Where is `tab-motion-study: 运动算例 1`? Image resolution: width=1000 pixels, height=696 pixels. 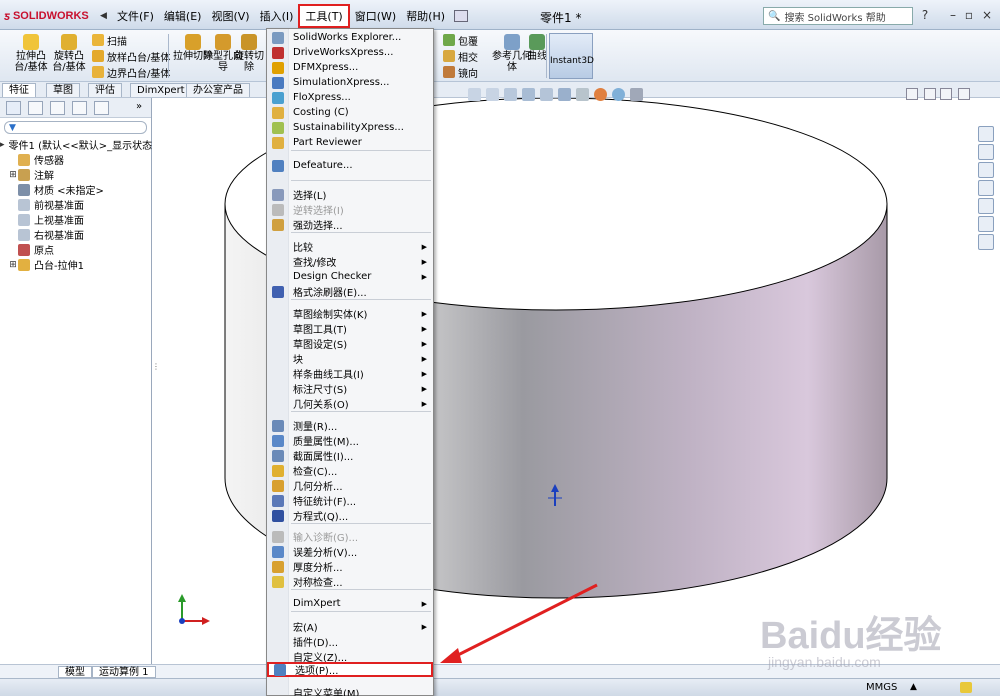 tab-motion-study: 运动算例 1 is located at coordinates (124, 672).